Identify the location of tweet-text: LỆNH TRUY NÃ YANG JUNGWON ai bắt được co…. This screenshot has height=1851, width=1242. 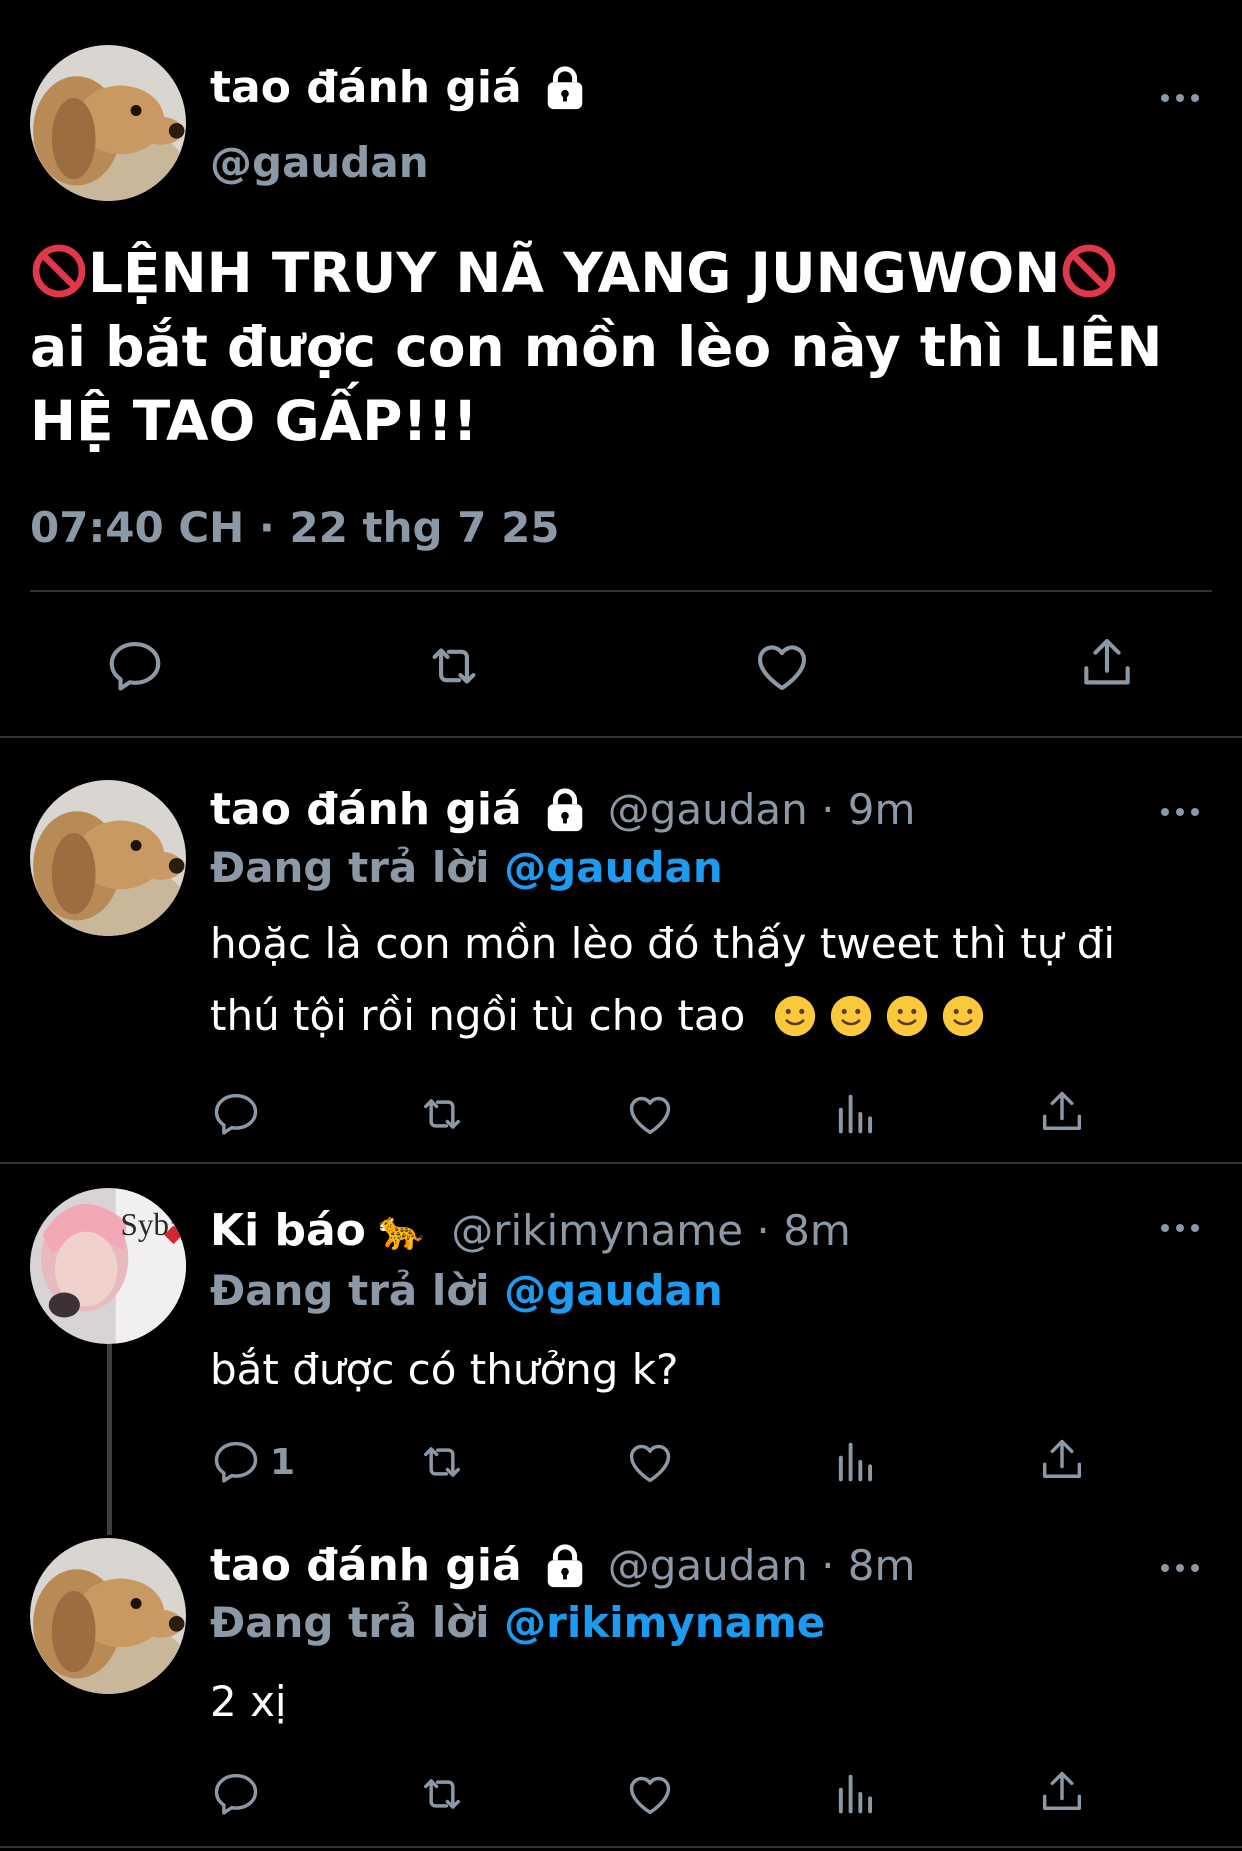
(625, 347).